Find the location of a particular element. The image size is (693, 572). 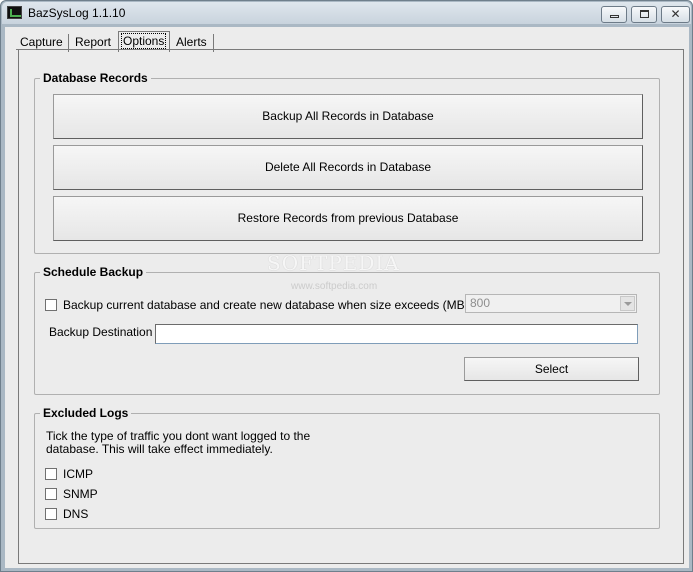

exclude-dns-label: DNS is located at coordinates (76, 514).